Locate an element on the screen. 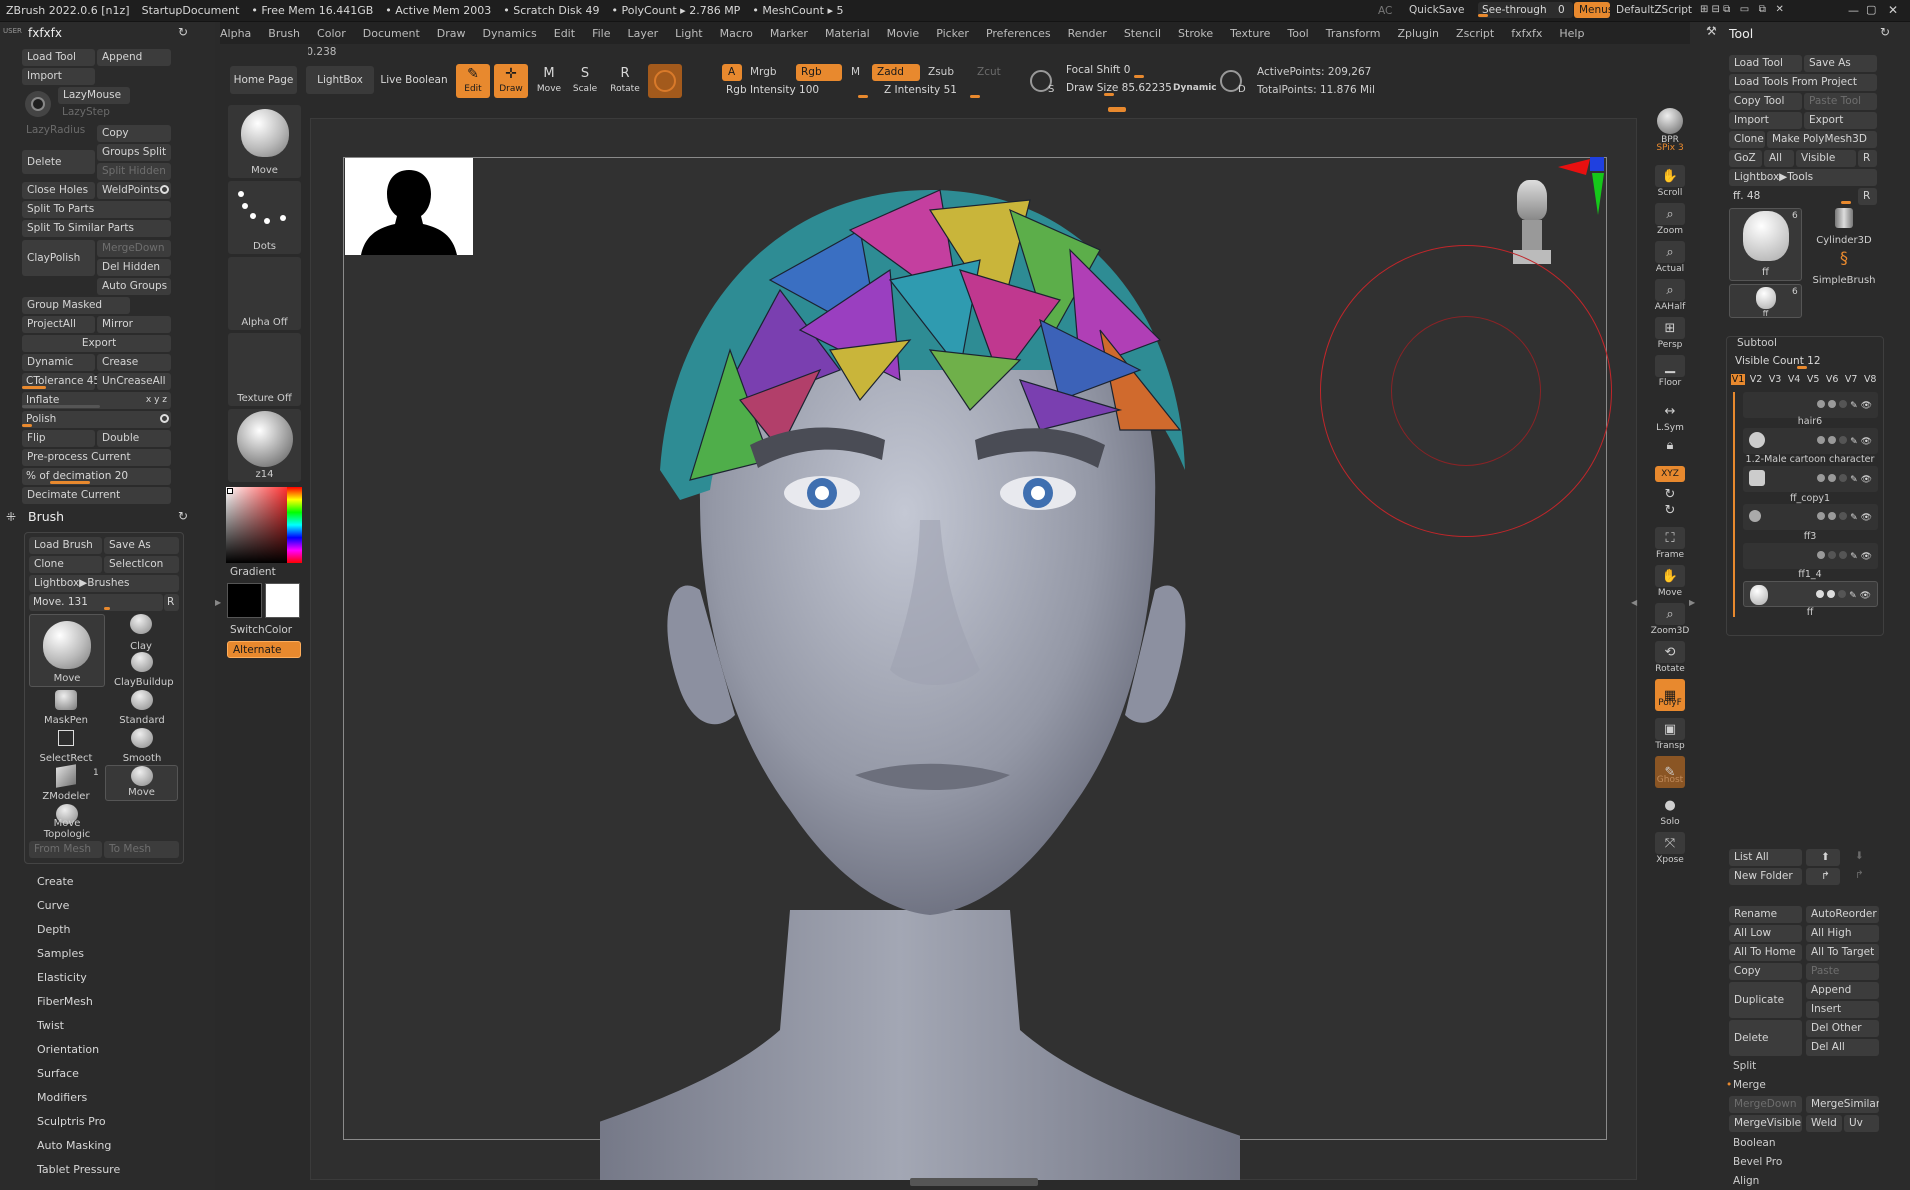  copy-tool-button: Copy Tool is located at coordinates (1765, 101).